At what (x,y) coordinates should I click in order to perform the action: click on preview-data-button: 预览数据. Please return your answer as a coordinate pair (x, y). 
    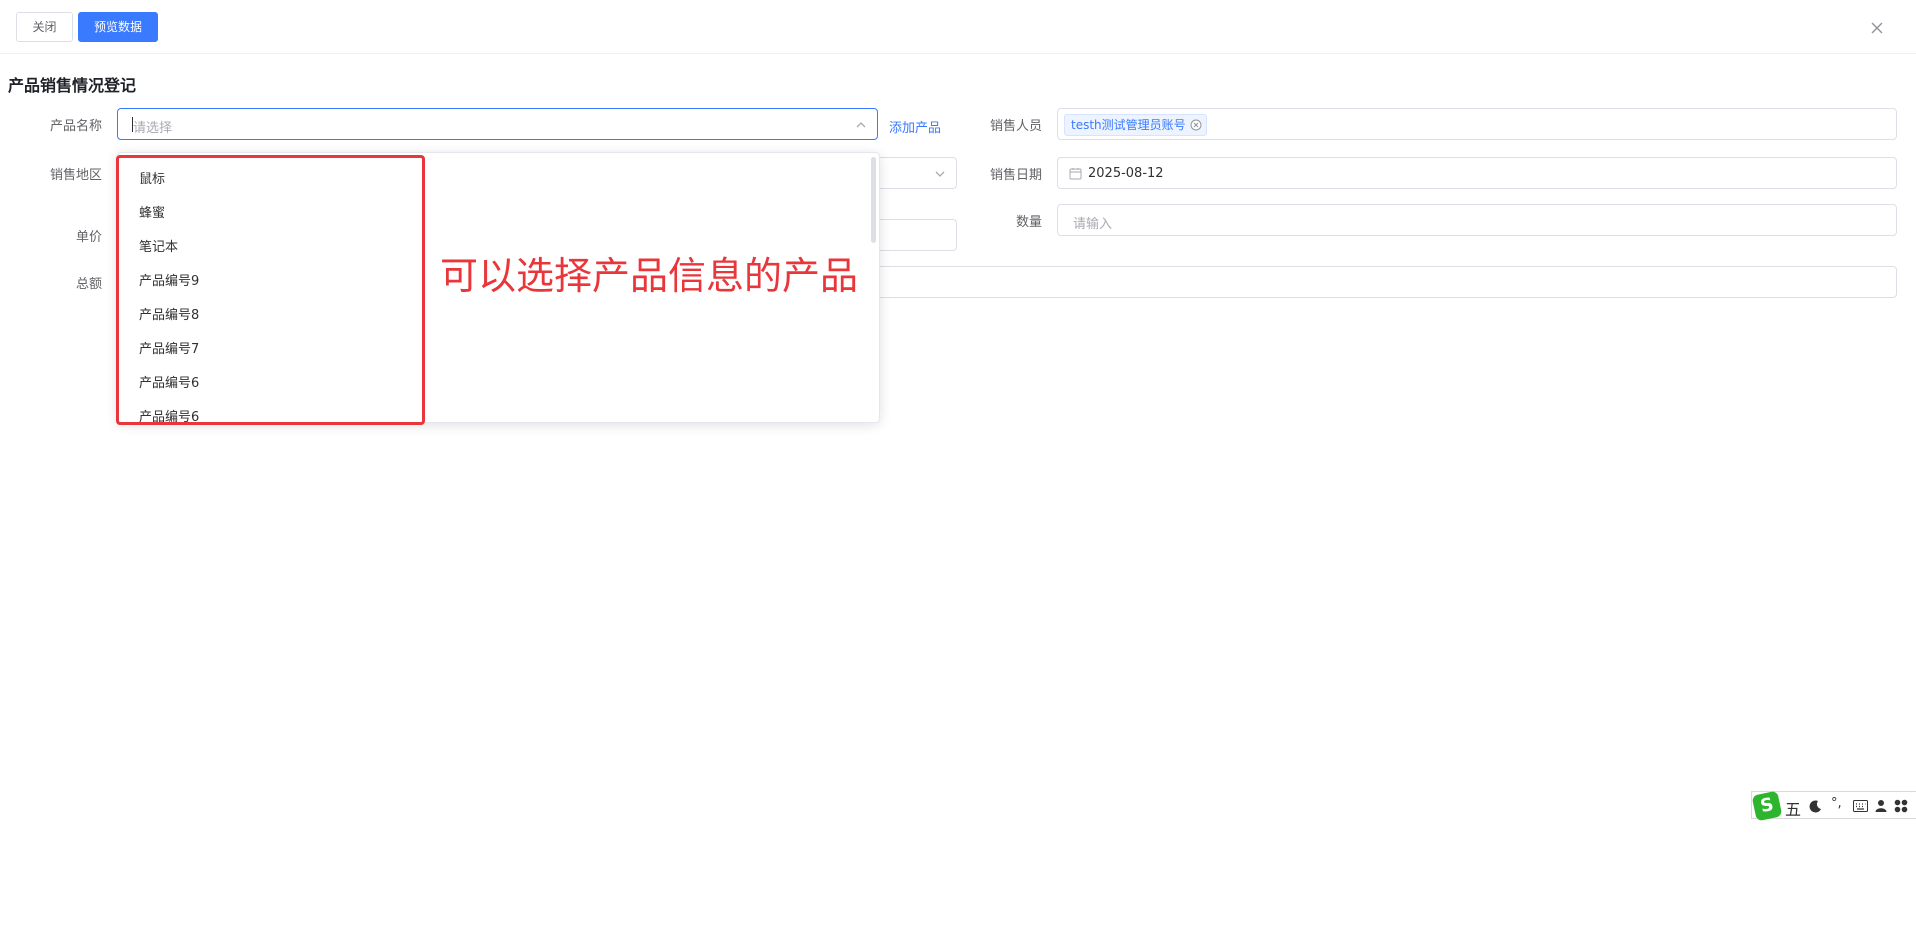
    Looking at the image, I should click on (118, 27).